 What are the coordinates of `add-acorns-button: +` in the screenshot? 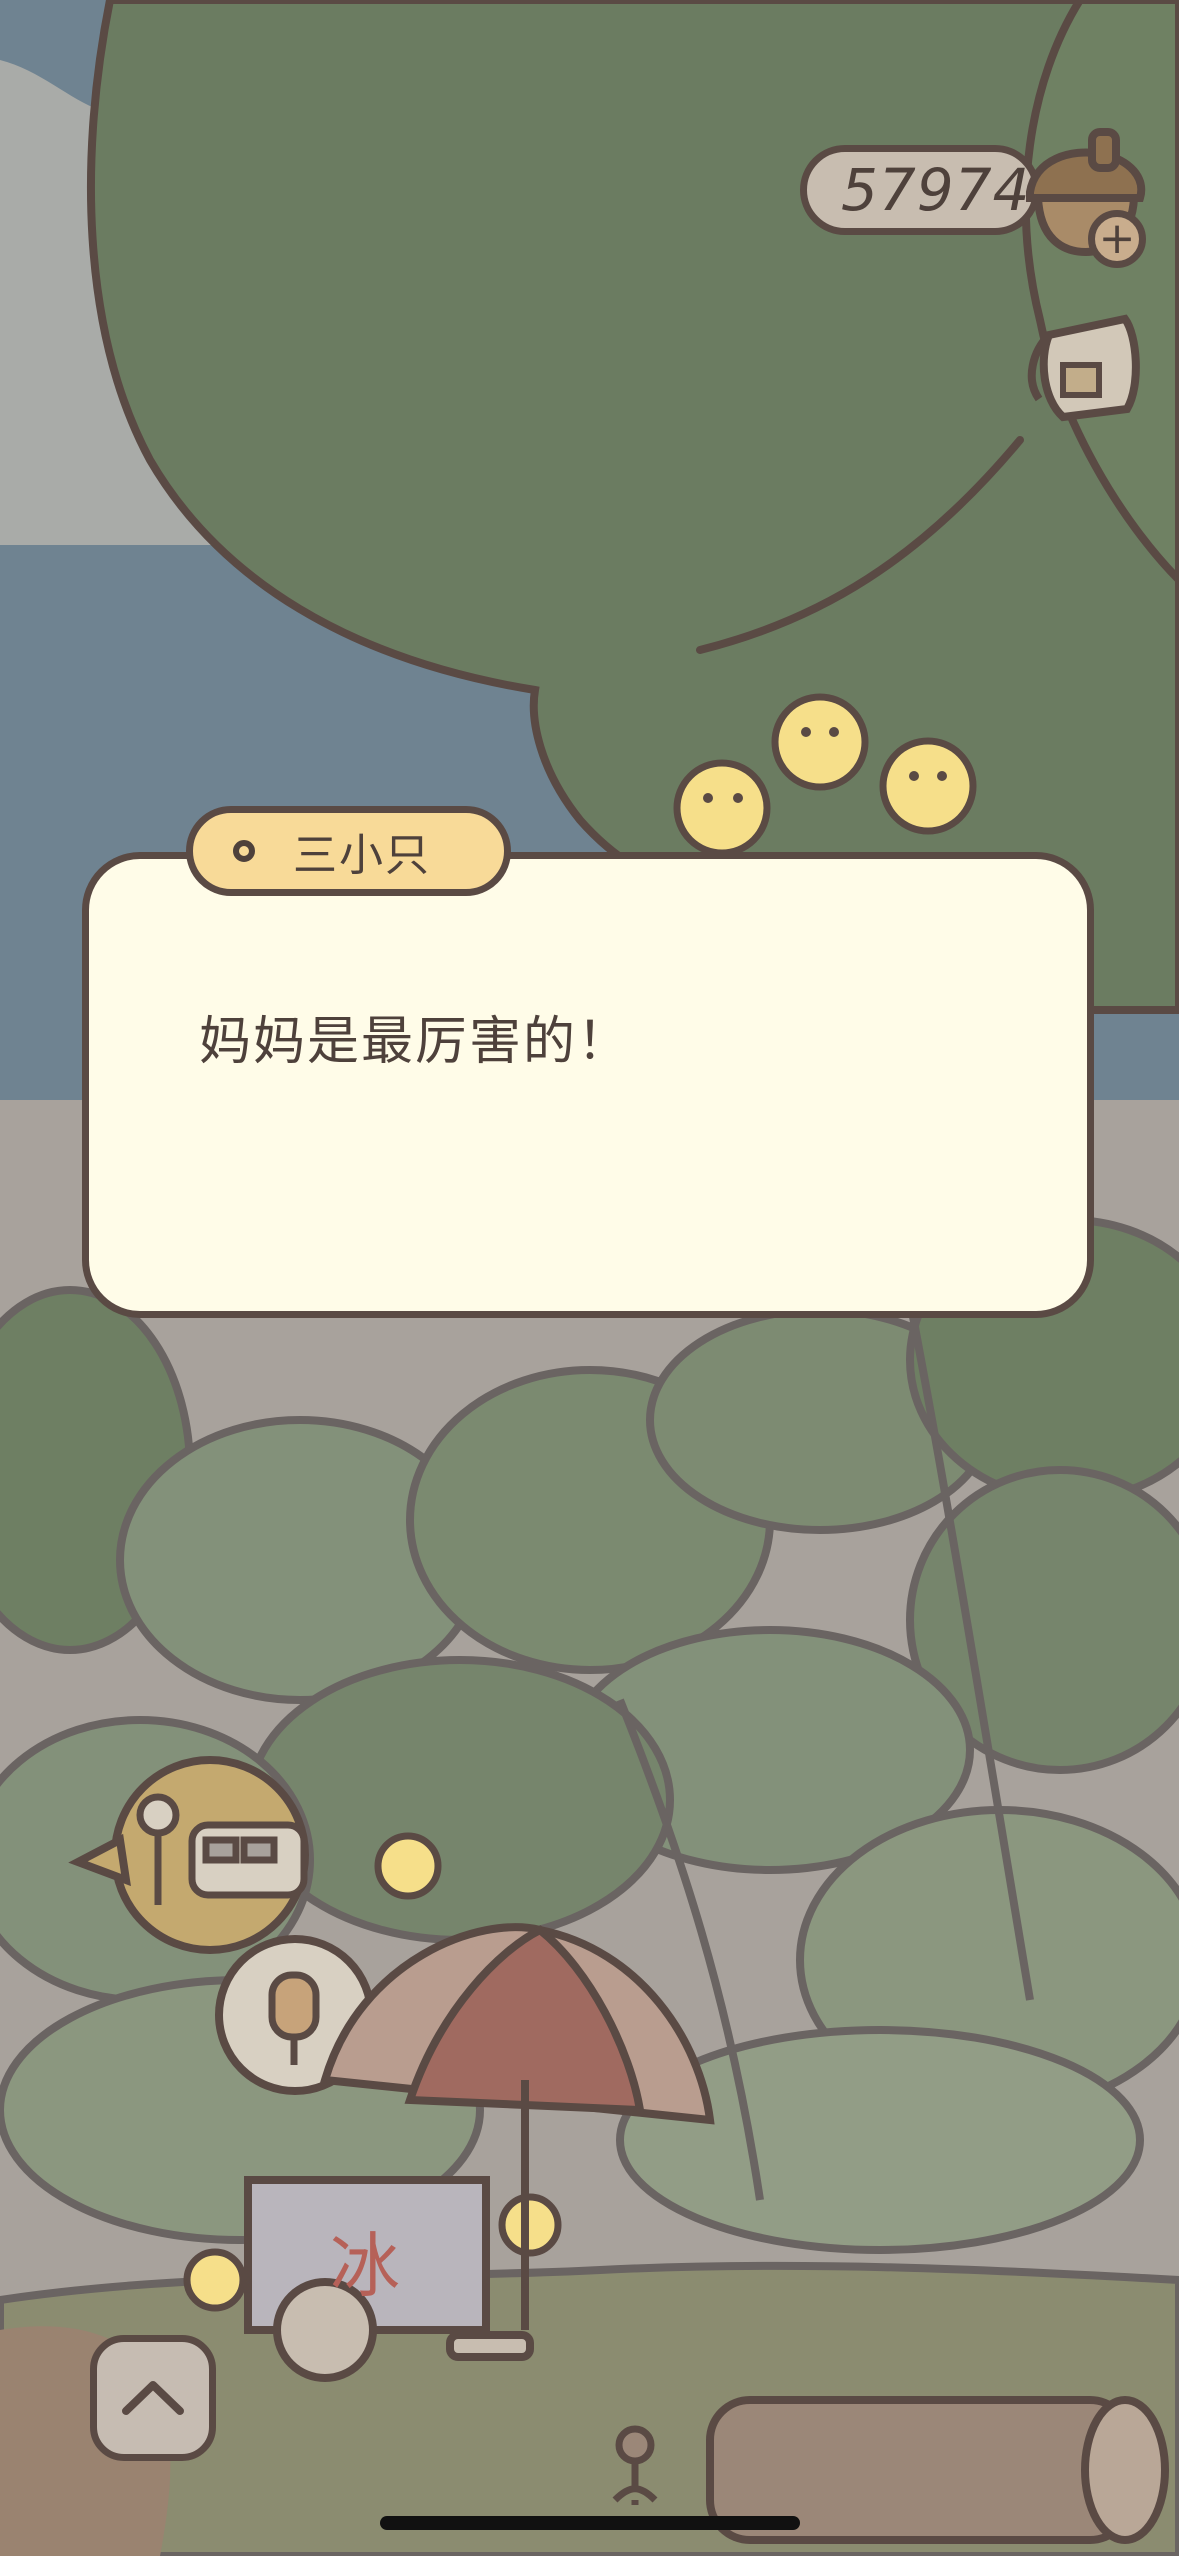 It's located at (1117, 239).